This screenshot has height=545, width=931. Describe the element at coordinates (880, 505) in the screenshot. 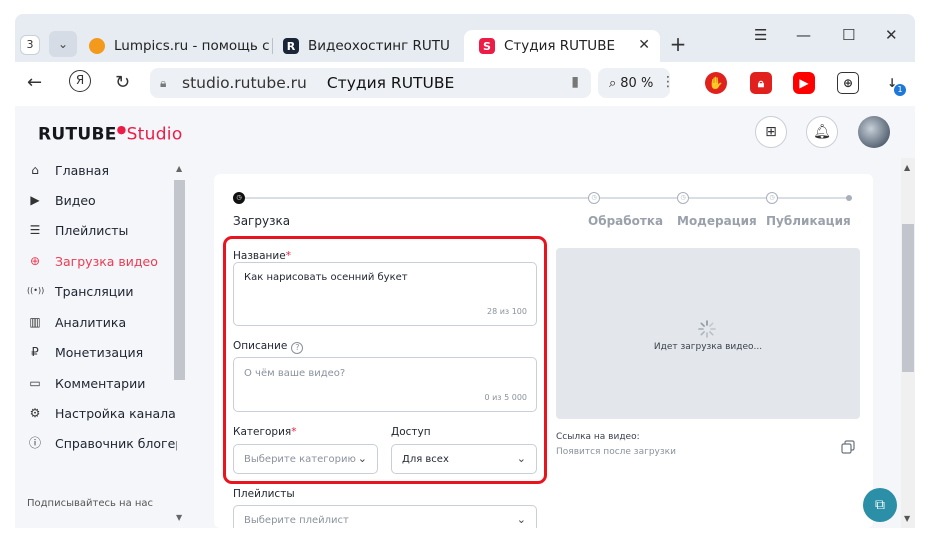

I see `support-chat-button: ⧉` at that location.